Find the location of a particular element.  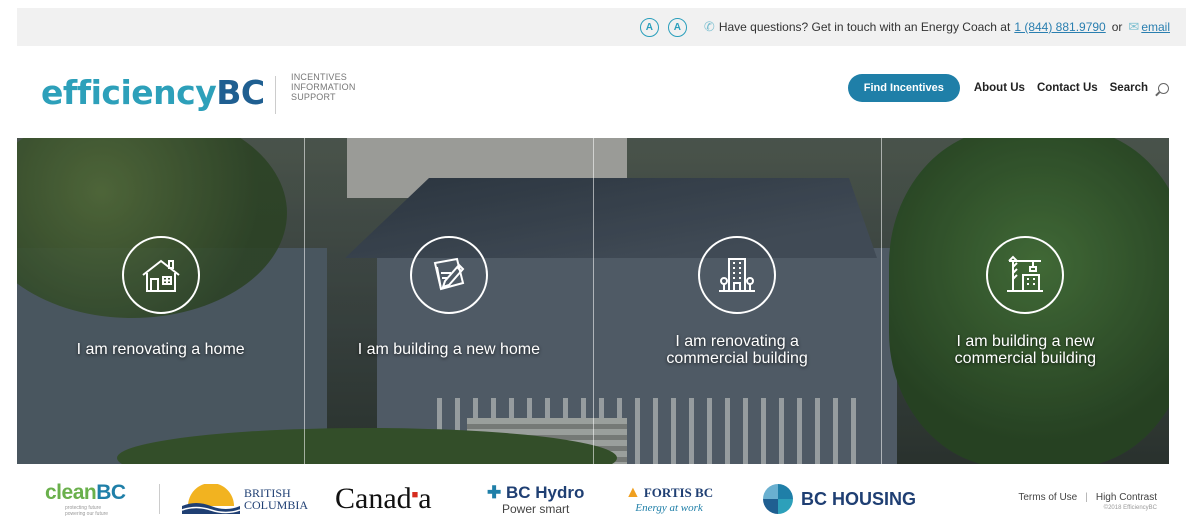

panel-building-commercial: I am building a new commercial building is located at coordinates (1025, 301).